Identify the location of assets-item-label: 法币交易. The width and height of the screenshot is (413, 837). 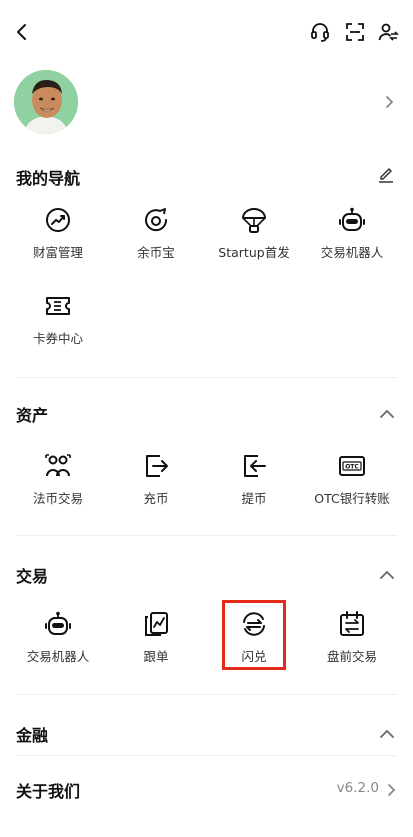
(57, 498).